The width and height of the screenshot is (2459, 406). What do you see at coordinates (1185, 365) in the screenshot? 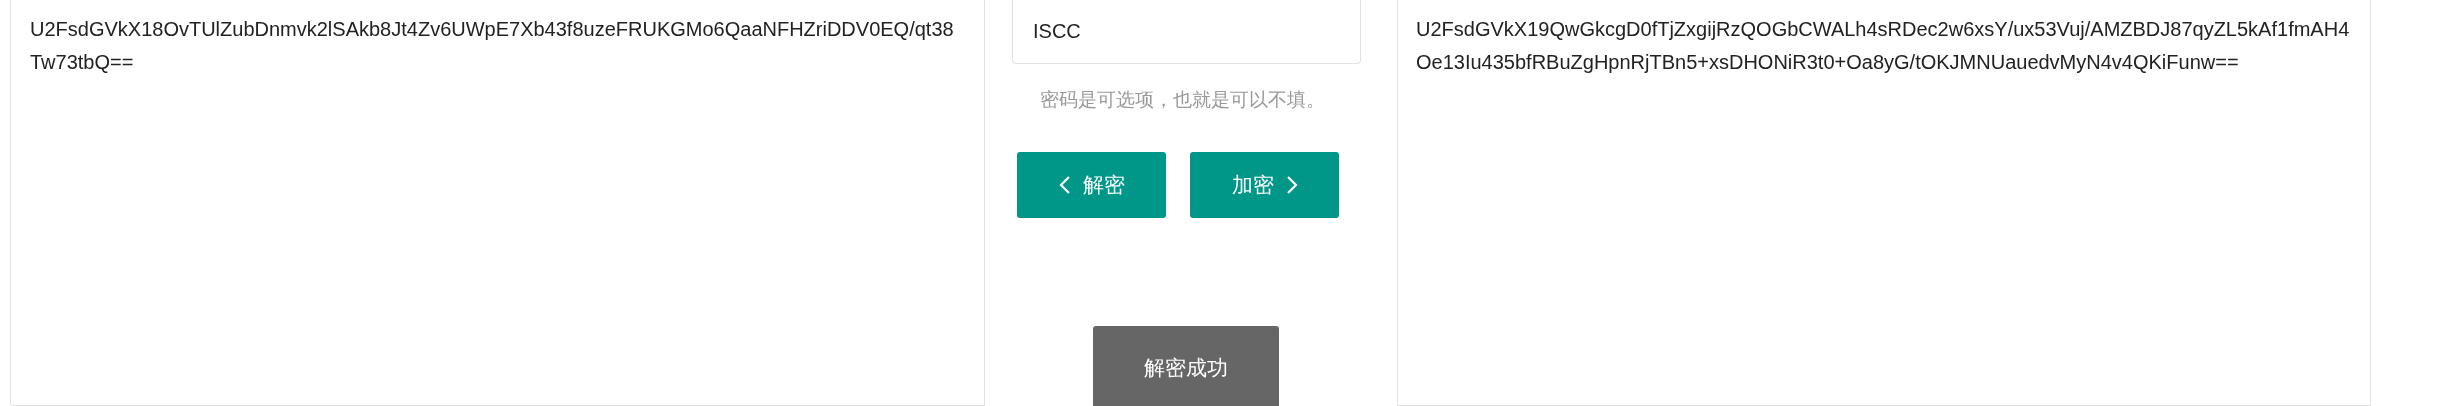
I see `status-message: 解密成功` at bounding box center [1185, 365].